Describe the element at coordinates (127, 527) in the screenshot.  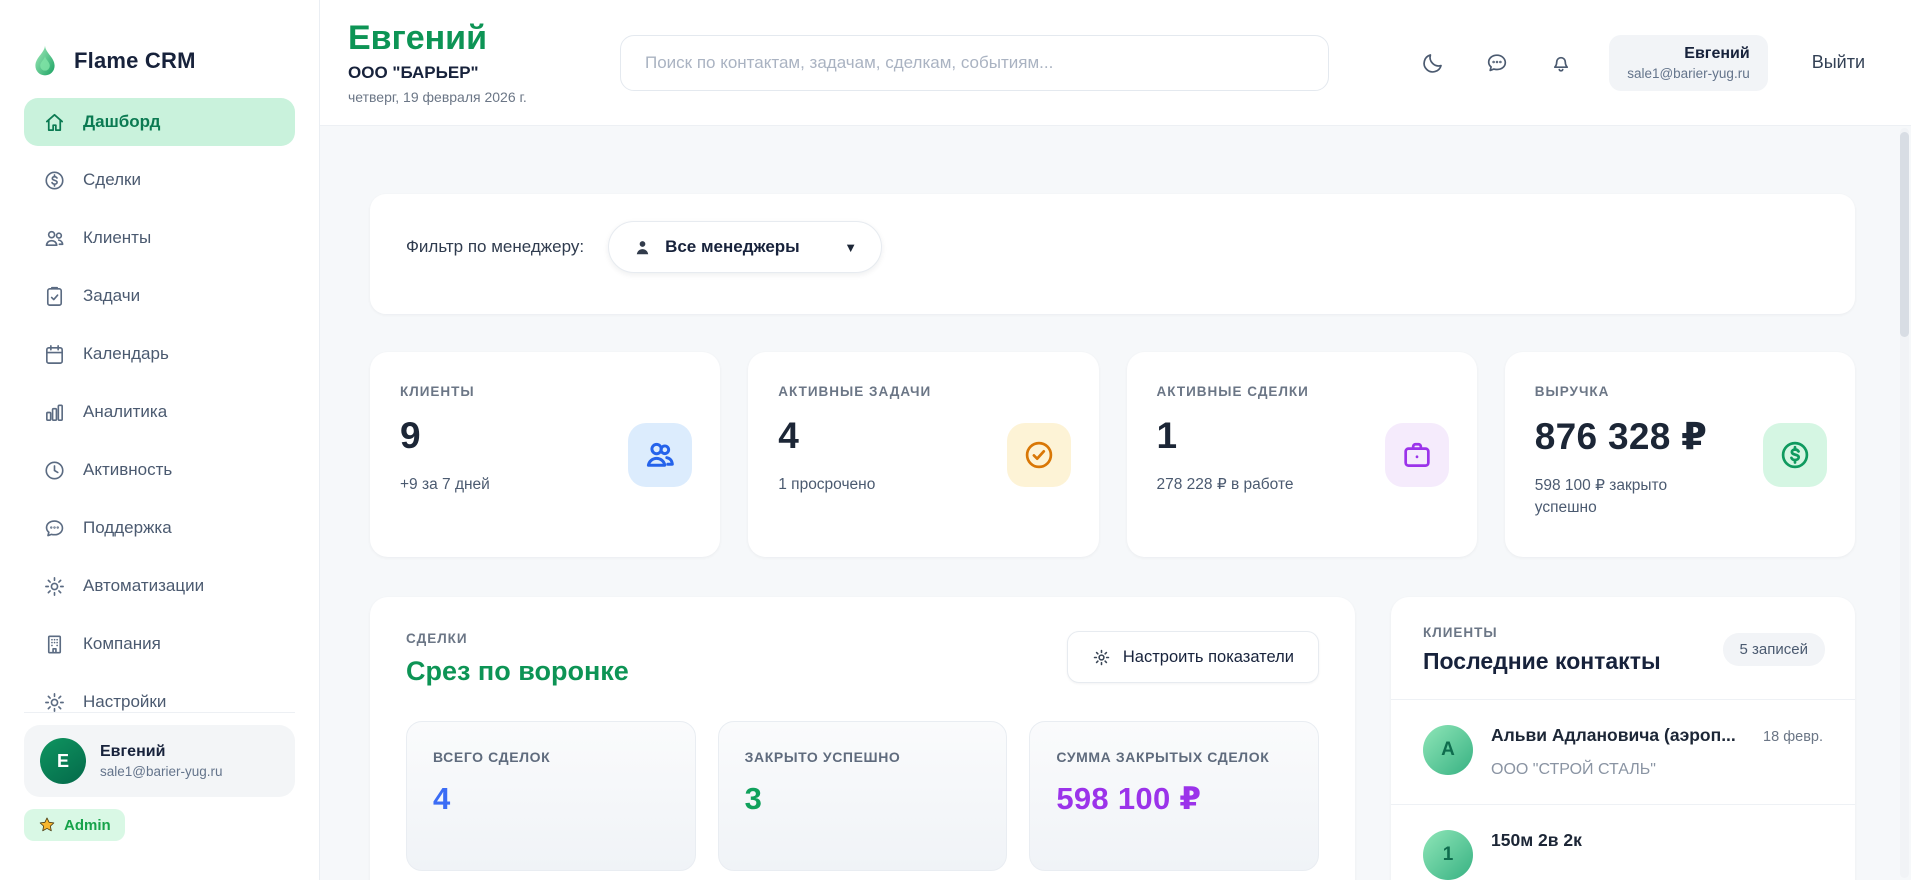
I see `sidebar-item-label: Поддержка` at that location.